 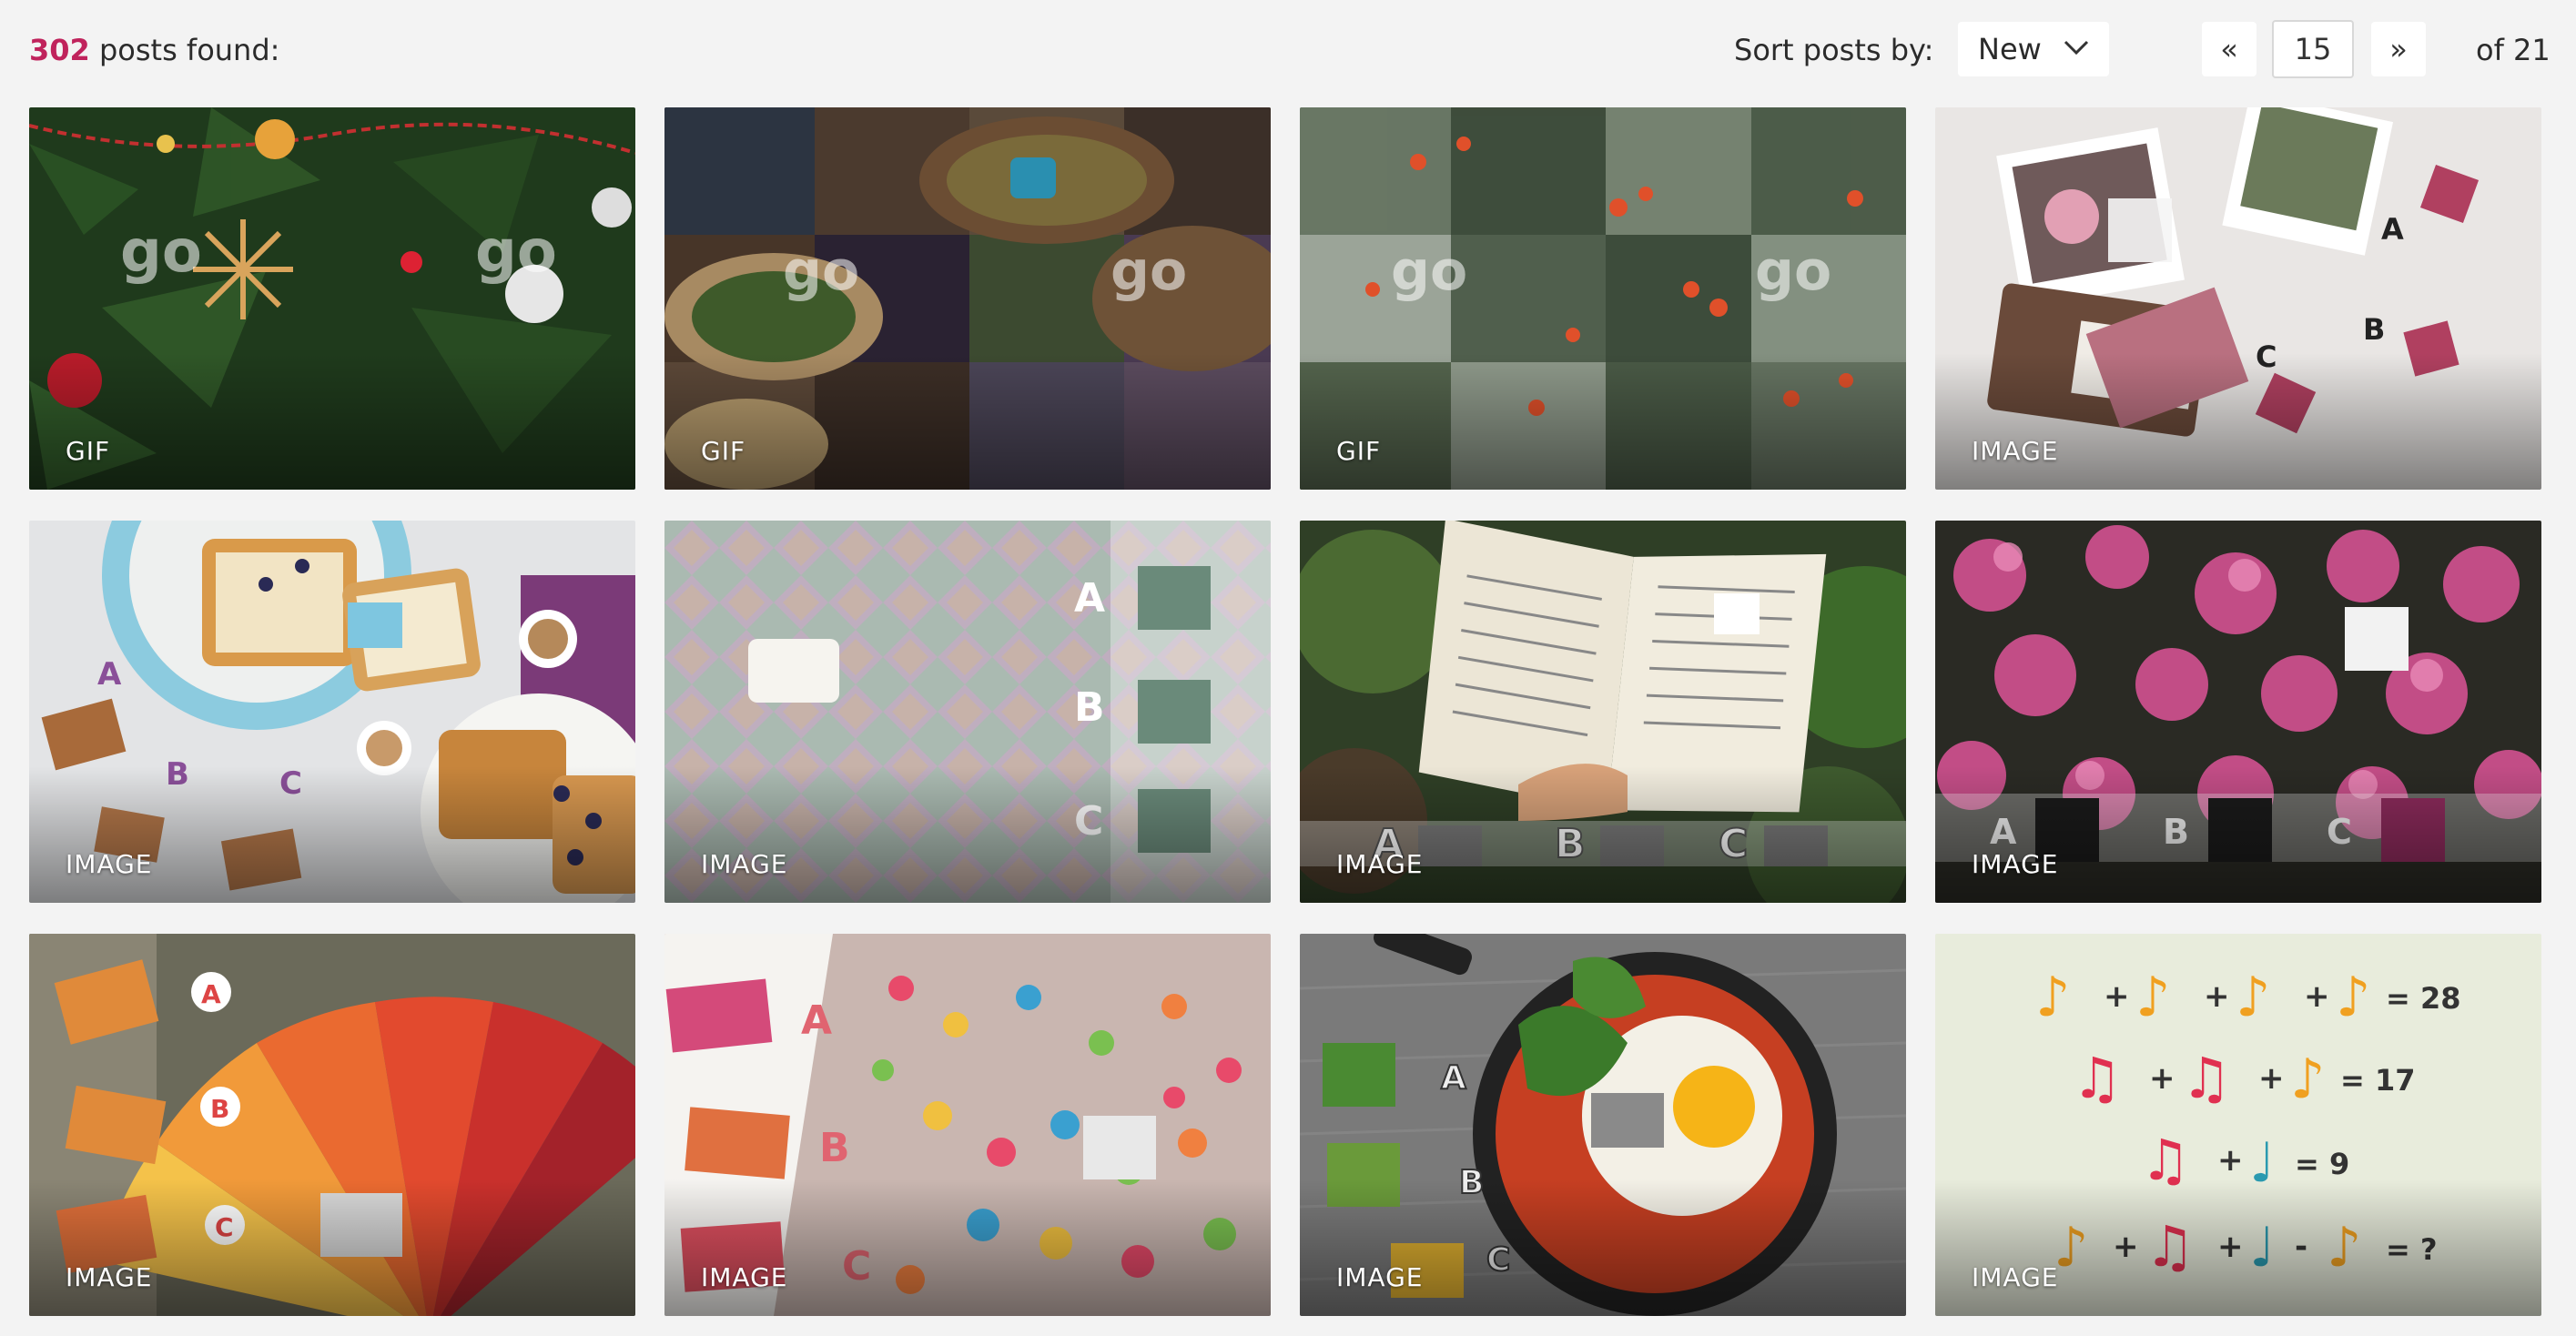 What do you see at coordinates (2010, 49) in the screenshot?
I see `sort-dropdown-value: New` at bounding box center [2010, 49].